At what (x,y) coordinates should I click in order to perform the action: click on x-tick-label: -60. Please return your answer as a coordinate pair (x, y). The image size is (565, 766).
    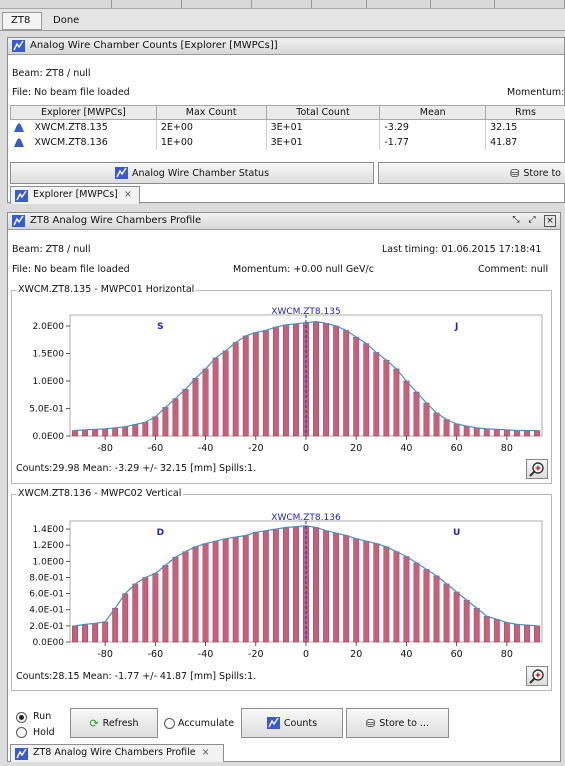
    Looking at the image, I should click on (156, 448).